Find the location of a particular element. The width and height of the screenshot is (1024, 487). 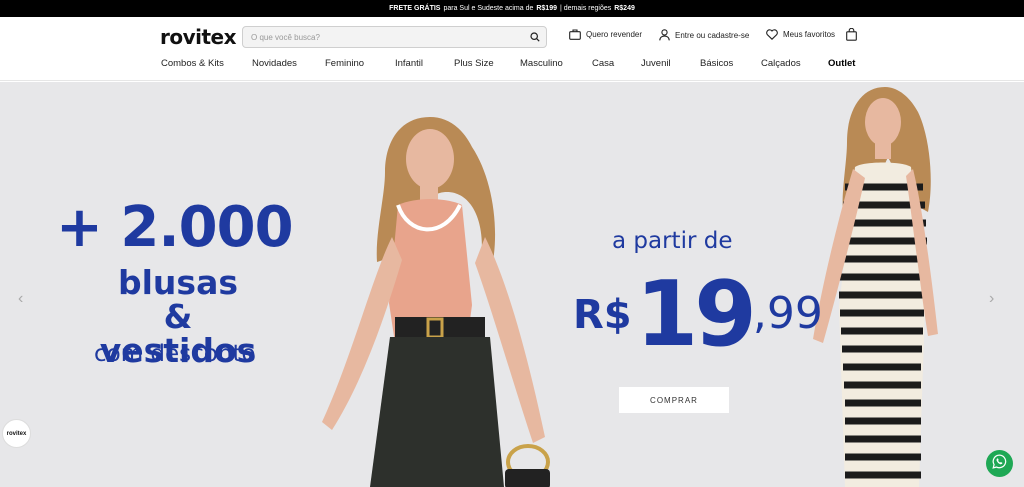

user-icon is located at coordinates (664, 35).